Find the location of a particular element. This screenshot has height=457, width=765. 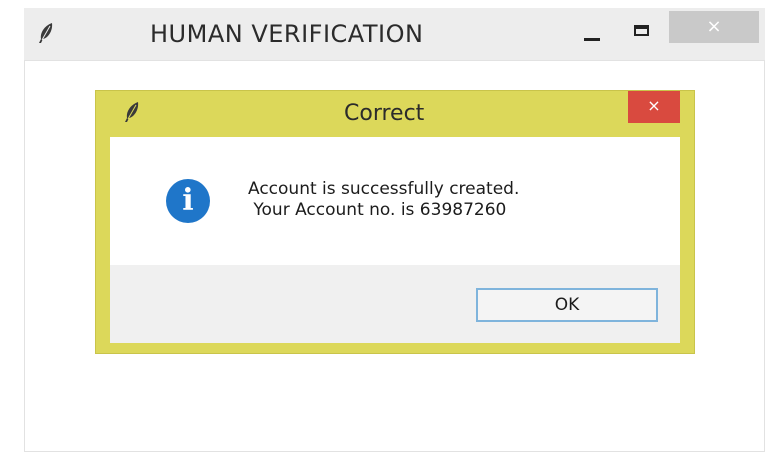

message-line-2: Your Account no. is 63987260 is located at coordinates (377, 210).